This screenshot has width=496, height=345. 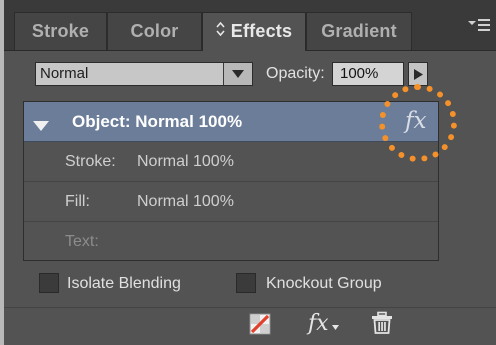 I want to click on dropdown-arrow-icon, so click(x=237, y=74).